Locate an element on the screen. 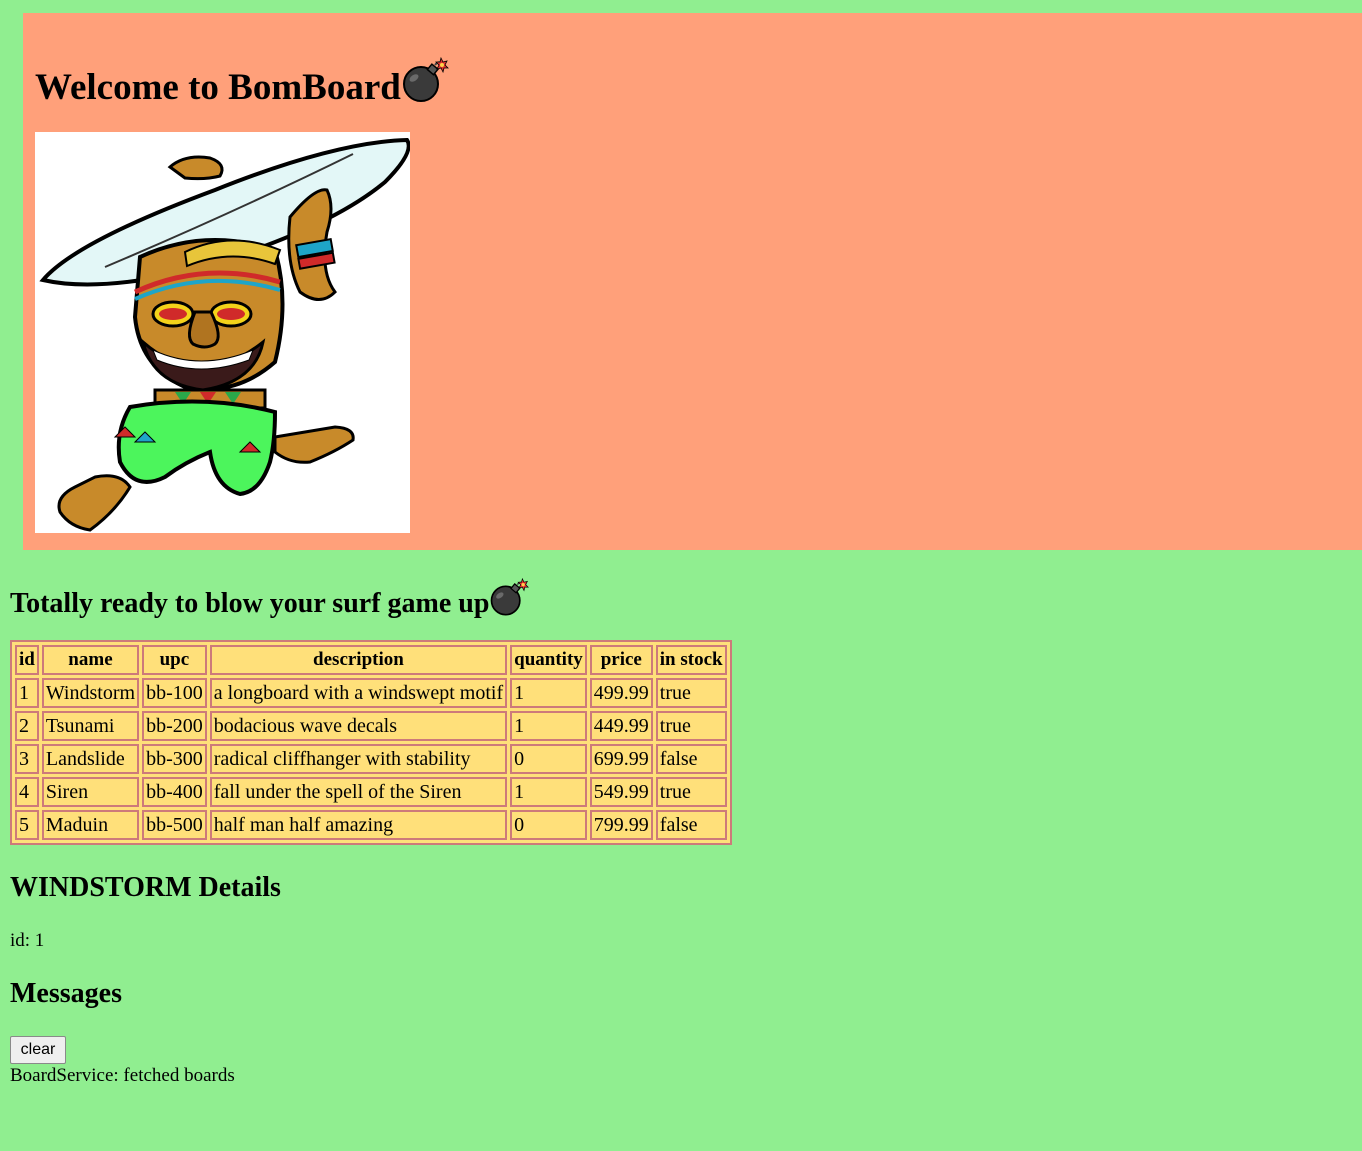  cell-name: Windstorm is located at coordinates (90, 693).